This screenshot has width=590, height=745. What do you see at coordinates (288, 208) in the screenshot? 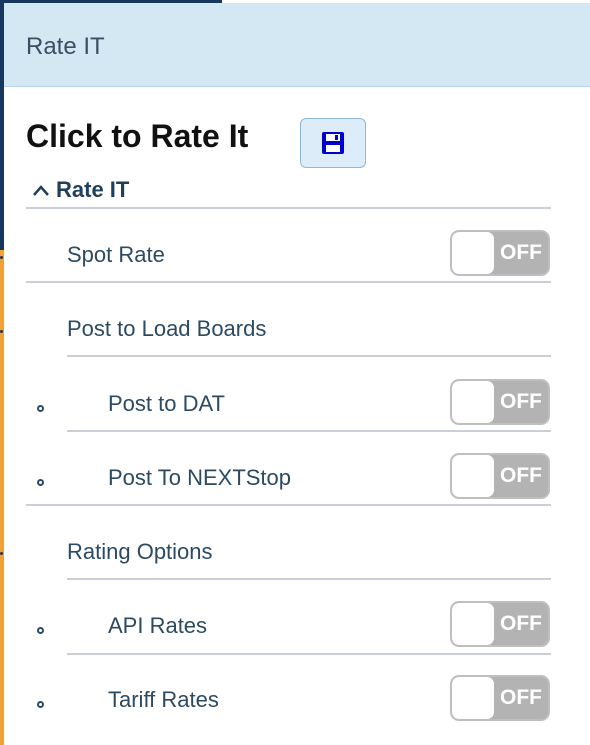
I see `section-divider` at bounding box center [288, 208].